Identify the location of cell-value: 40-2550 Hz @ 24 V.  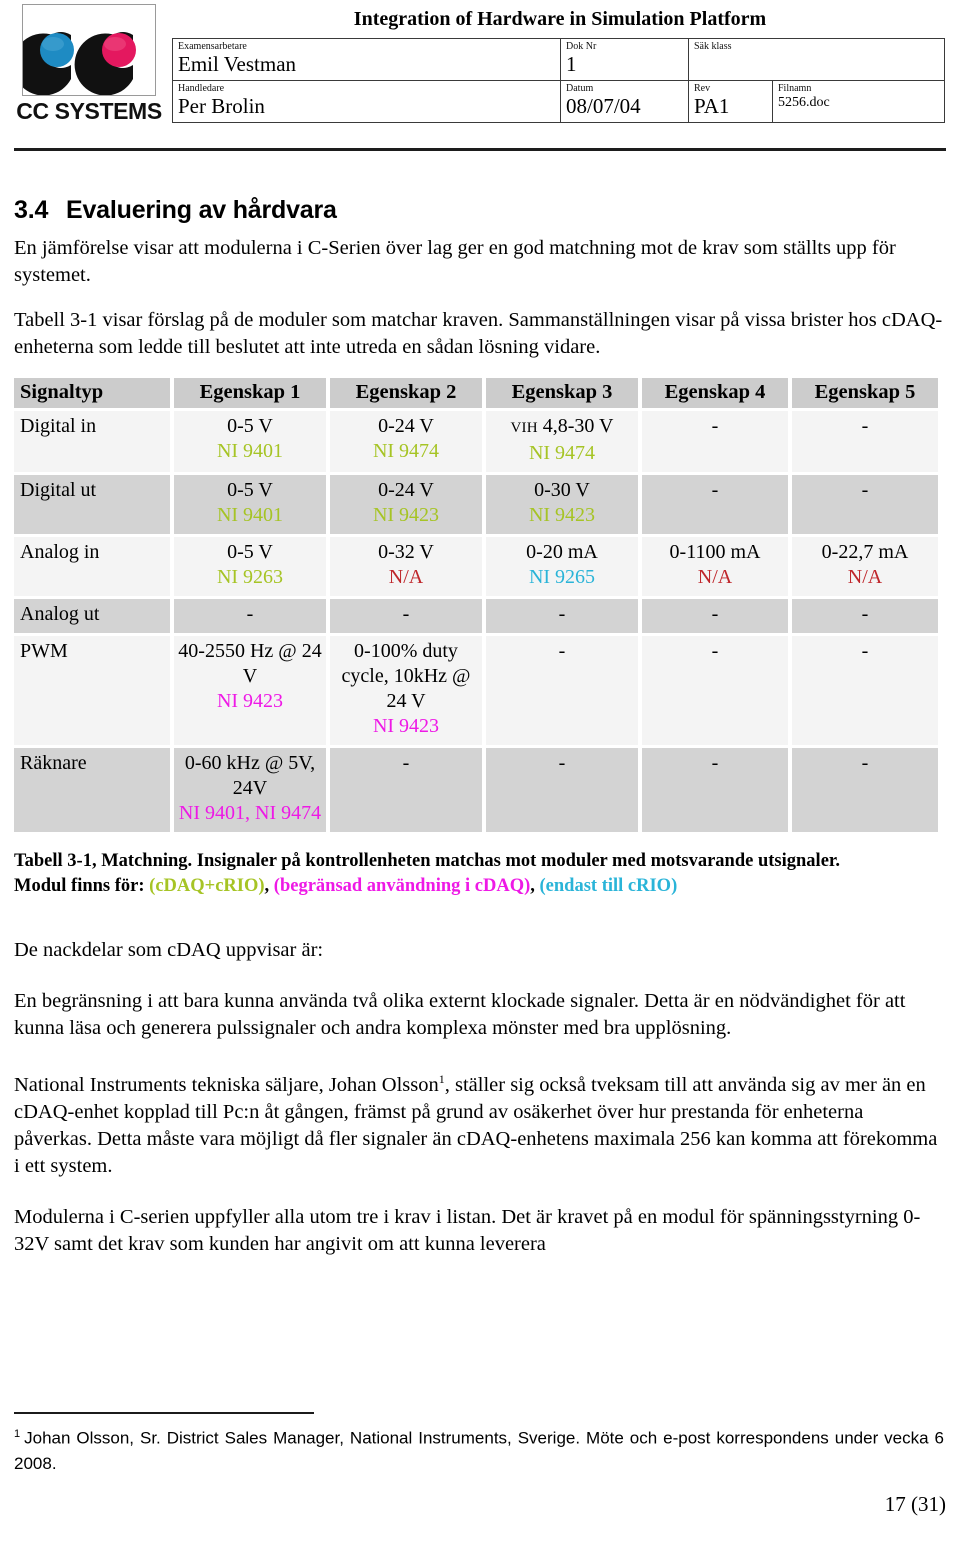
(250, 663).